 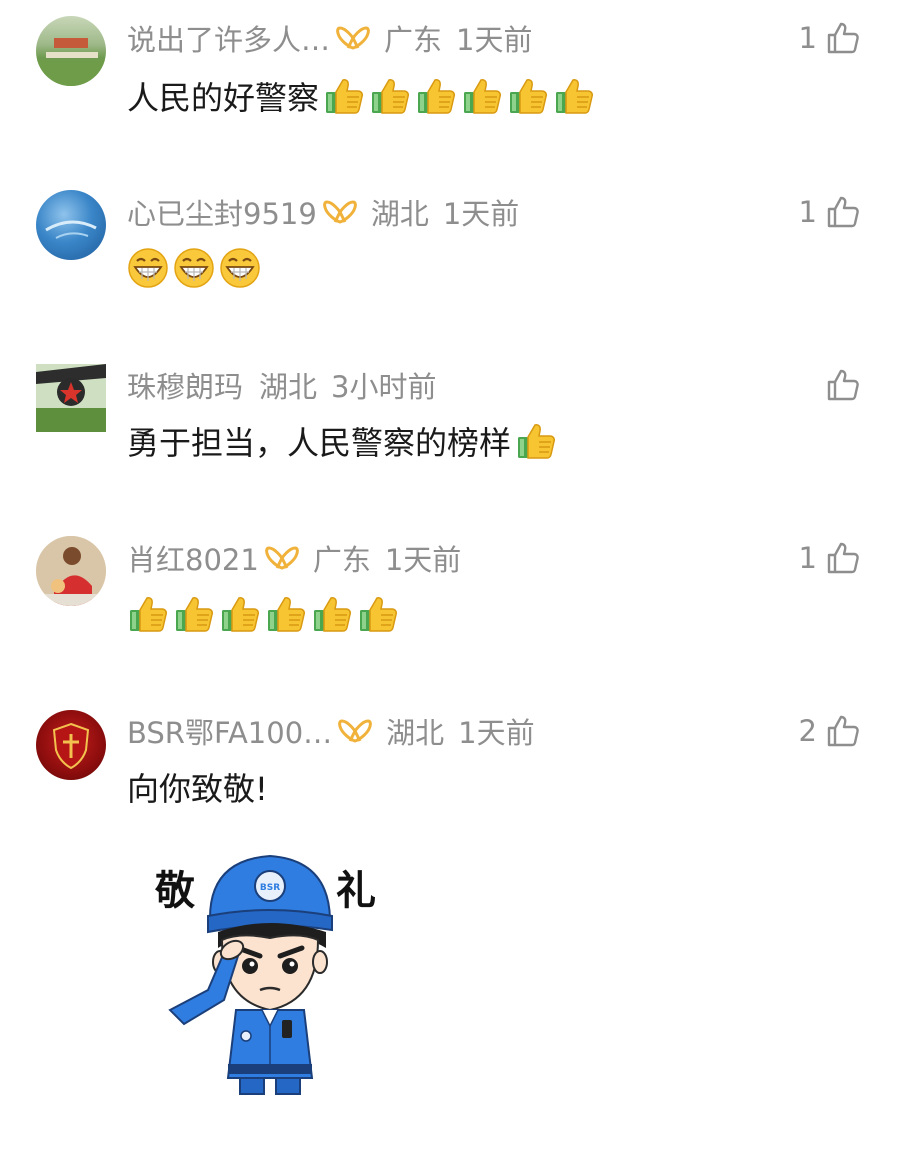 I want to click on comment-meta: 肖红8021 广东 1天前, so click(x=294, y=558).